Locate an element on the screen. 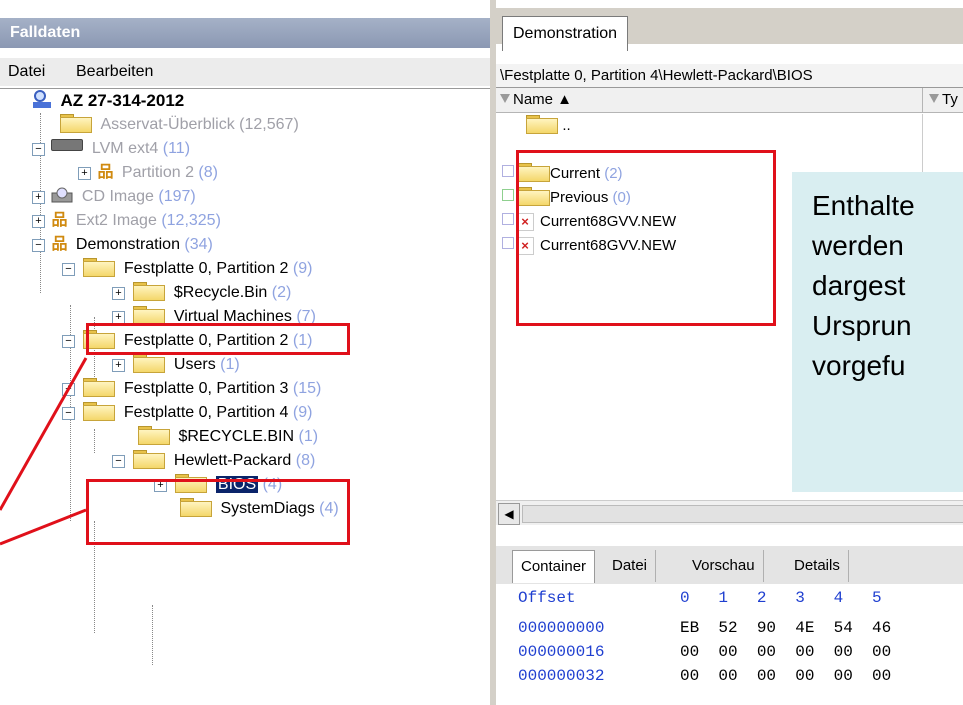 This screenshot has width=963, height=705. tree-root: AZ 27-314-2012 is located at coordinates (108, 101).